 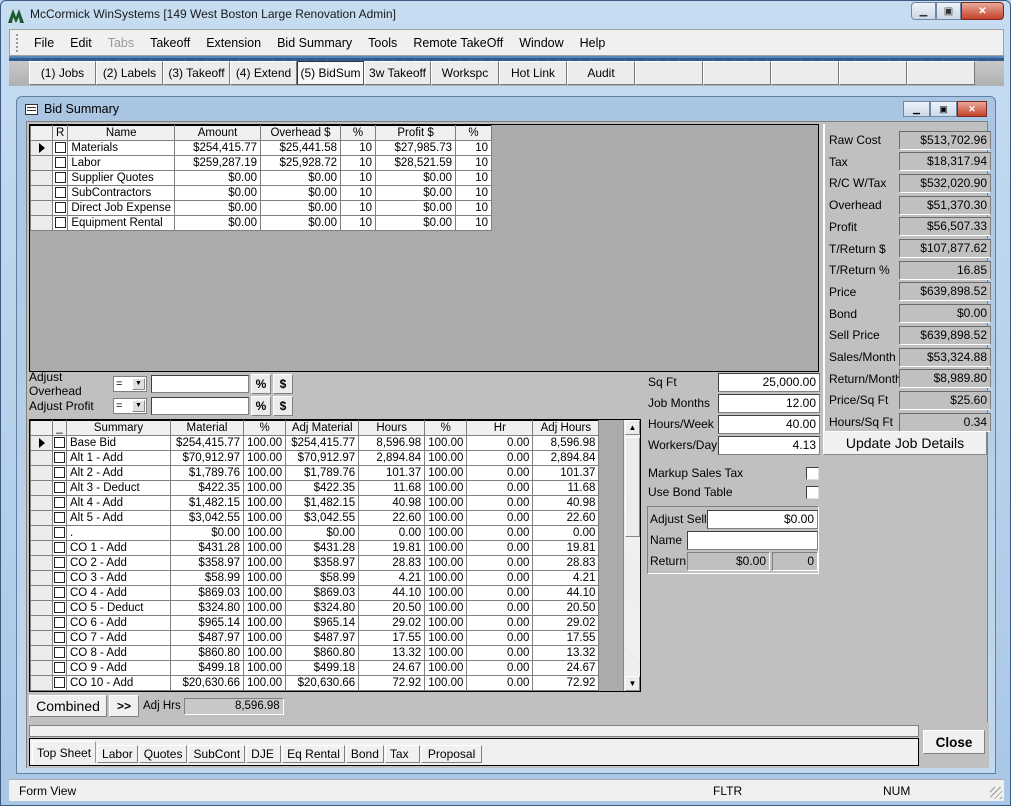 I want to click on toolbar-hot-link: Hot Link, so click(x=533, y=73).